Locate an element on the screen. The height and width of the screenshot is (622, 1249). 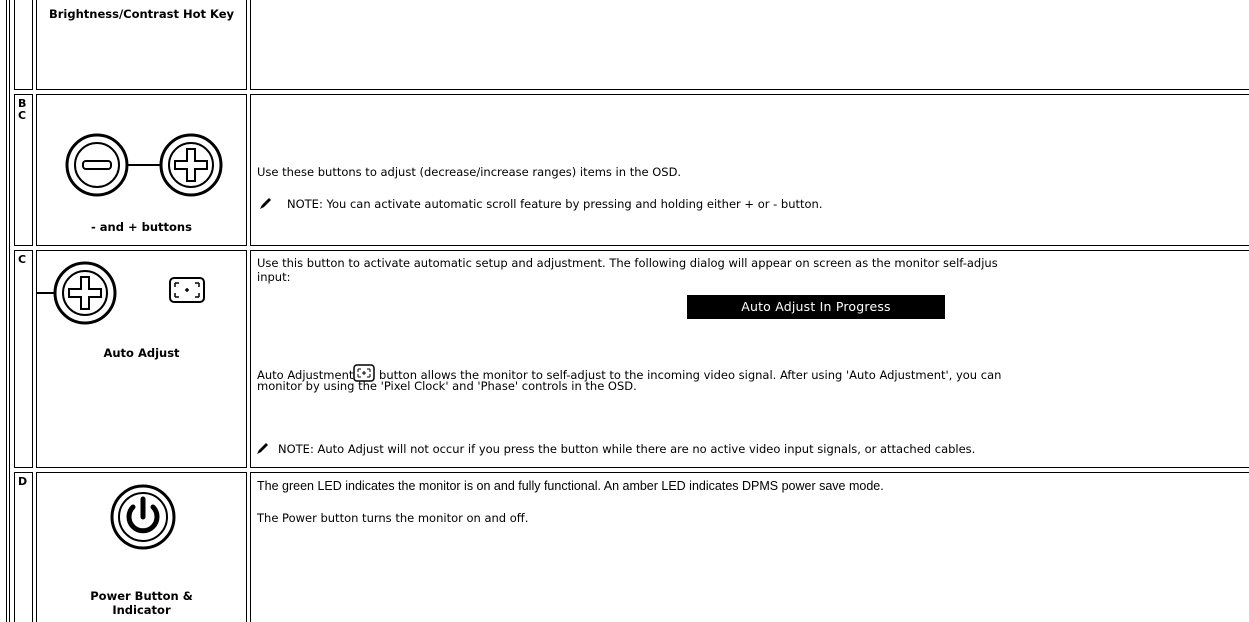
auto-adjust-screen-icon is located at coordinates (187, 290).